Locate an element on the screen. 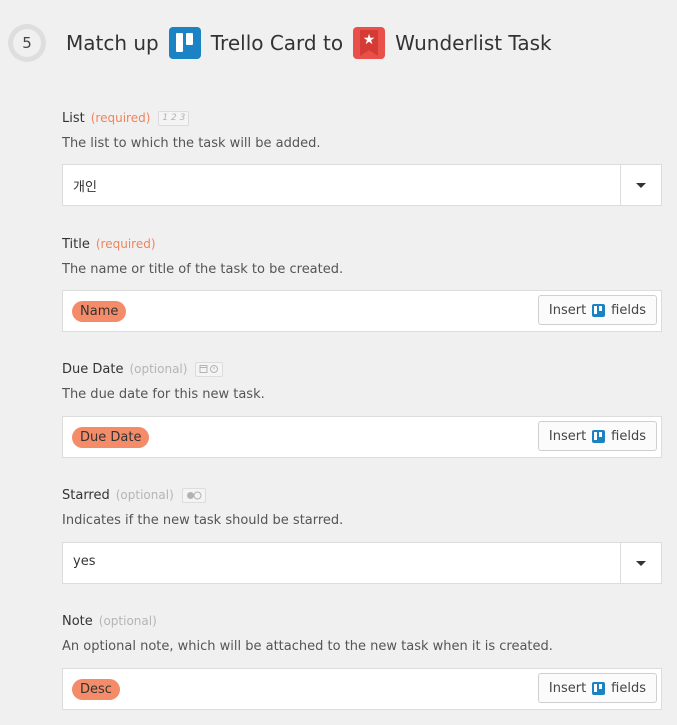  due-date-input: Due Date Insert fields is located at coordinates (362, 437).